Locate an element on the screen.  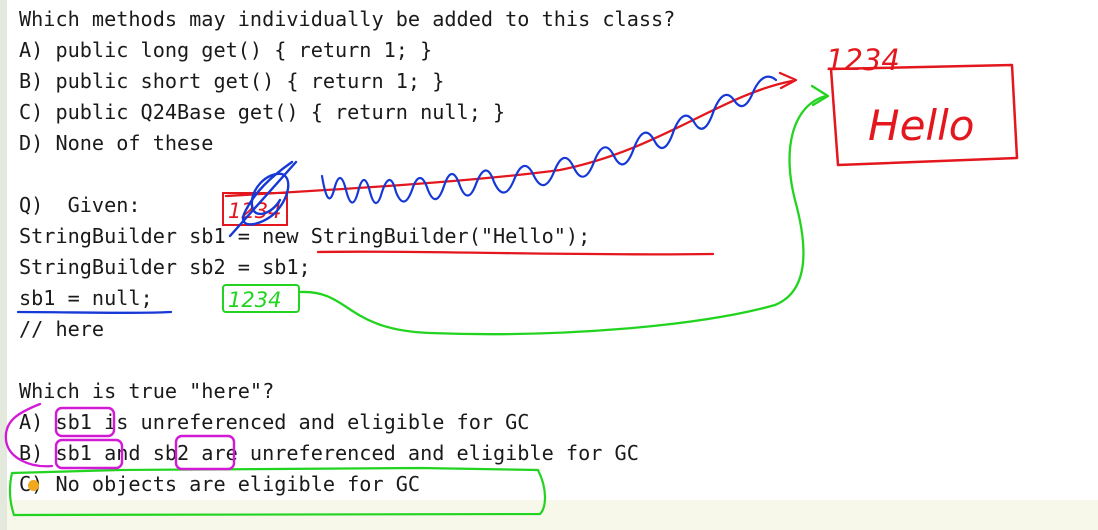
sb2-arrow-head is located at coordinates (820, 95).